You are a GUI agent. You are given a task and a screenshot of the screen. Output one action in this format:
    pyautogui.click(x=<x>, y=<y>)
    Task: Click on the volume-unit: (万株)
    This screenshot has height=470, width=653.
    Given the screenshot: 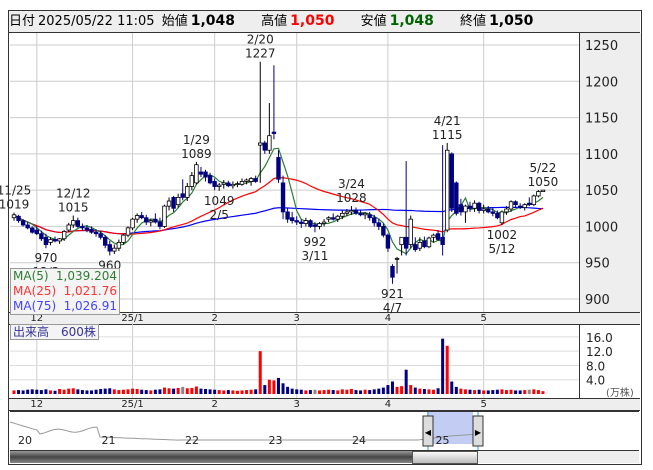 What is the action you would take?
    pyautogui.click(x=620, y=393)
    